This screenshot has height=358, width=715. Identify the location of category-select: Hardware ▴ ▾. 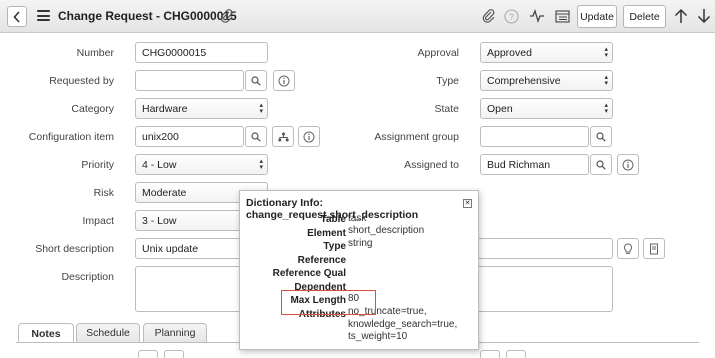
(201, 108).